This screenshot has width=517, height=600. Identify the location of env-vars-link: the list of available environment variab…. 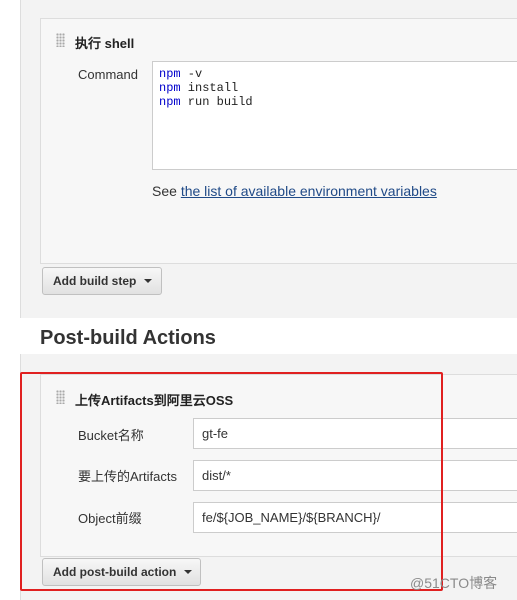
(309, 191).